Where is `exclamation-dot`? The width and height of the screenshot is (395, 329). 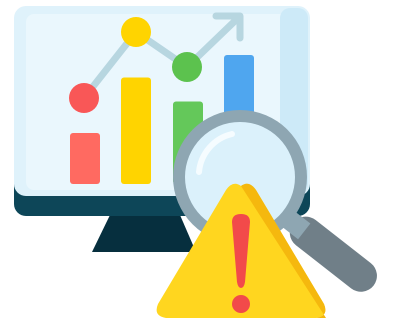 exclamation-dot is located at coordinates (241, 304).